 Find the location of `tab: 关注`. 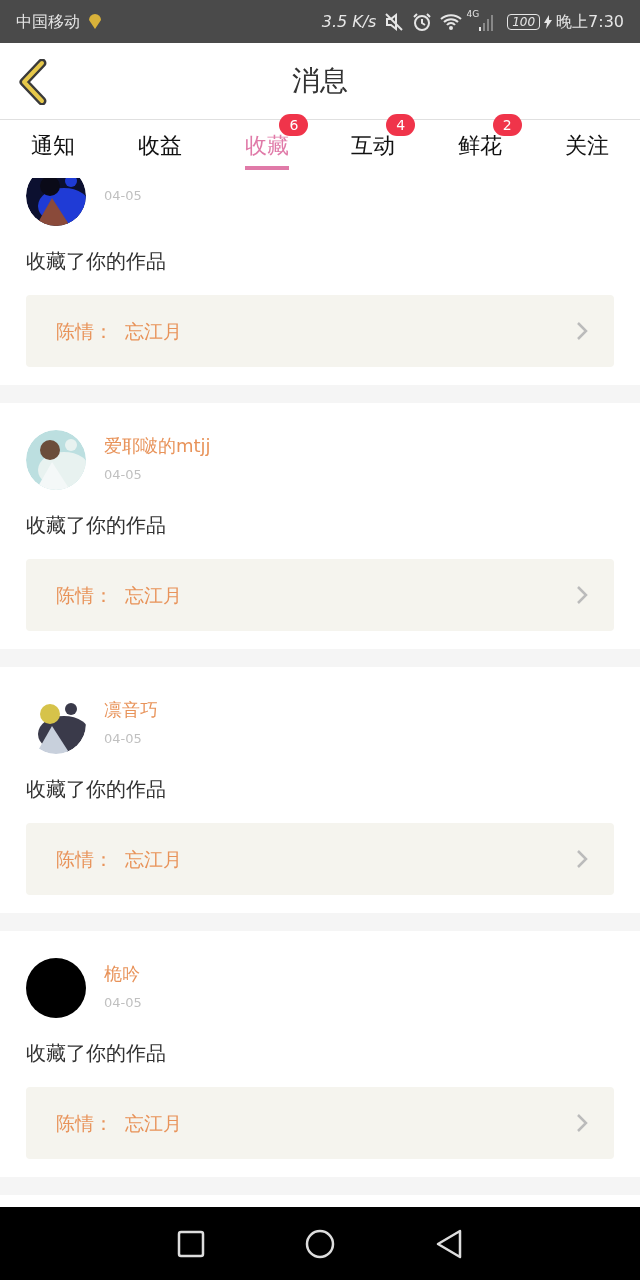

tab: 关注 is located at coordinates (586, 149).